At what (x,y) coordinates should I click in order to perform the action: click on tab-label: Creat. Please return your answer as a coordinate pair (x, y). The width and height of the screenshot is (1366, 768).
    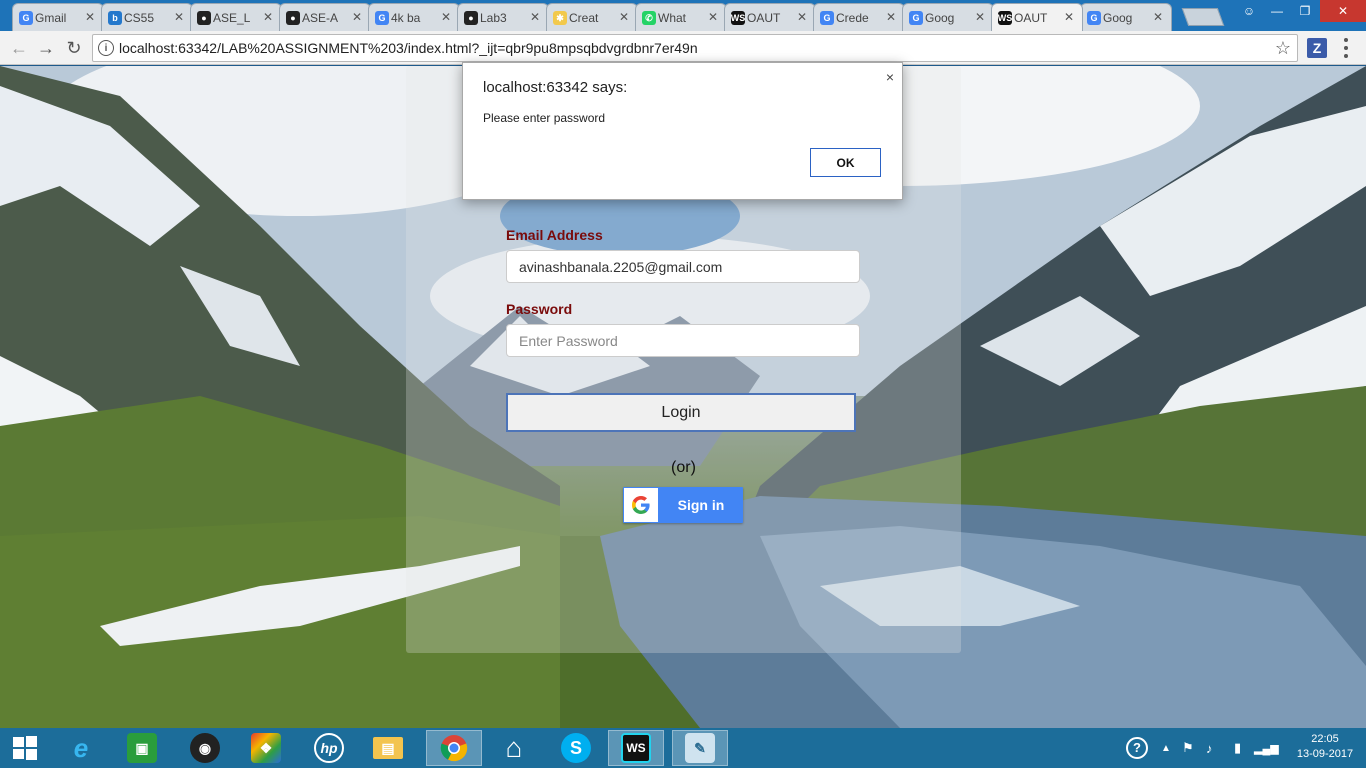
    Looking at the image, I should click on (584, 17).